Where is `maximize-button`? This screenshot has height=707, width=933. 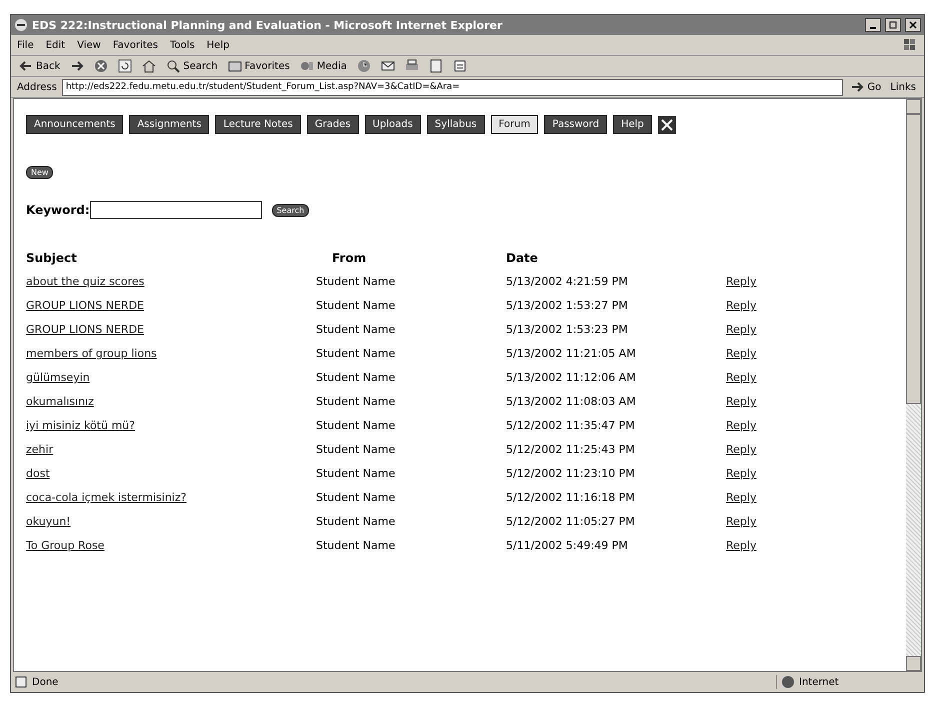 maximize-button is located at coordinates (893, 25).